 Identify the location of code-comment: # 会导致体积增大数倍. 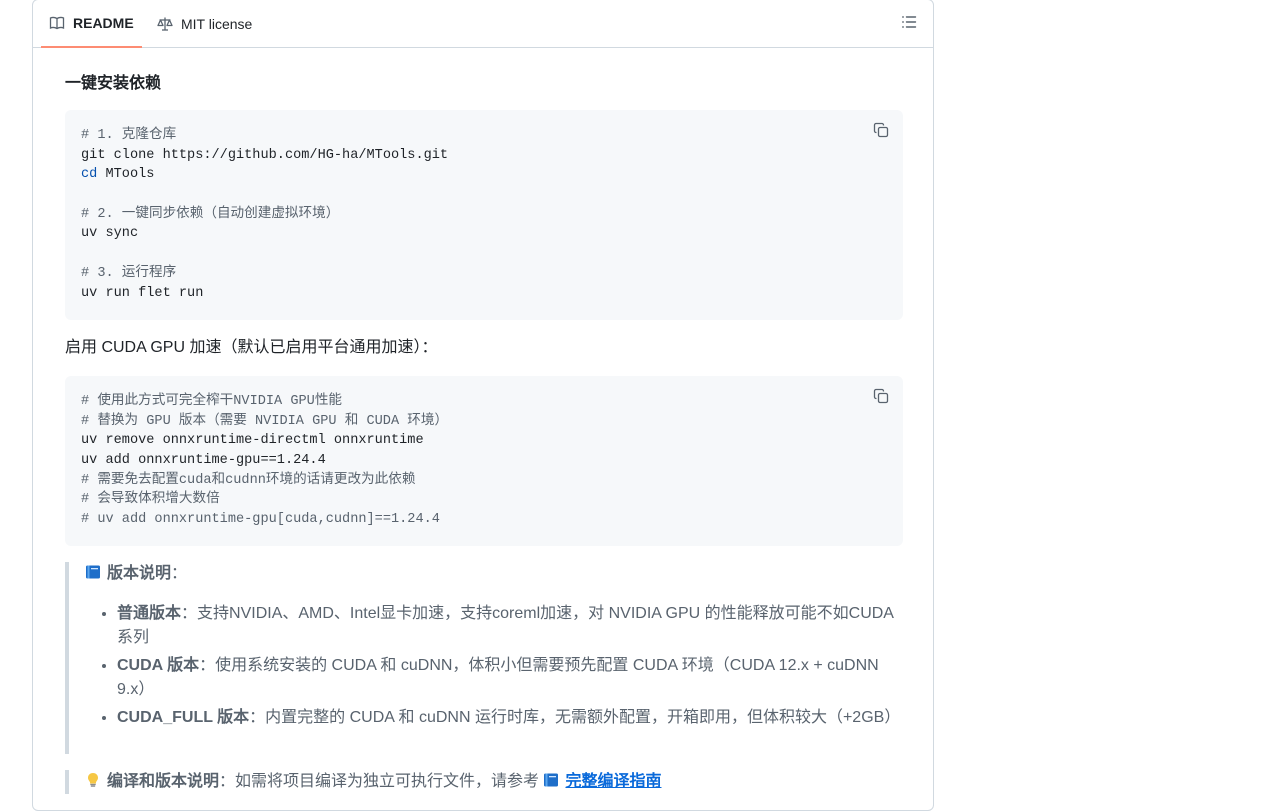
(150, 500).